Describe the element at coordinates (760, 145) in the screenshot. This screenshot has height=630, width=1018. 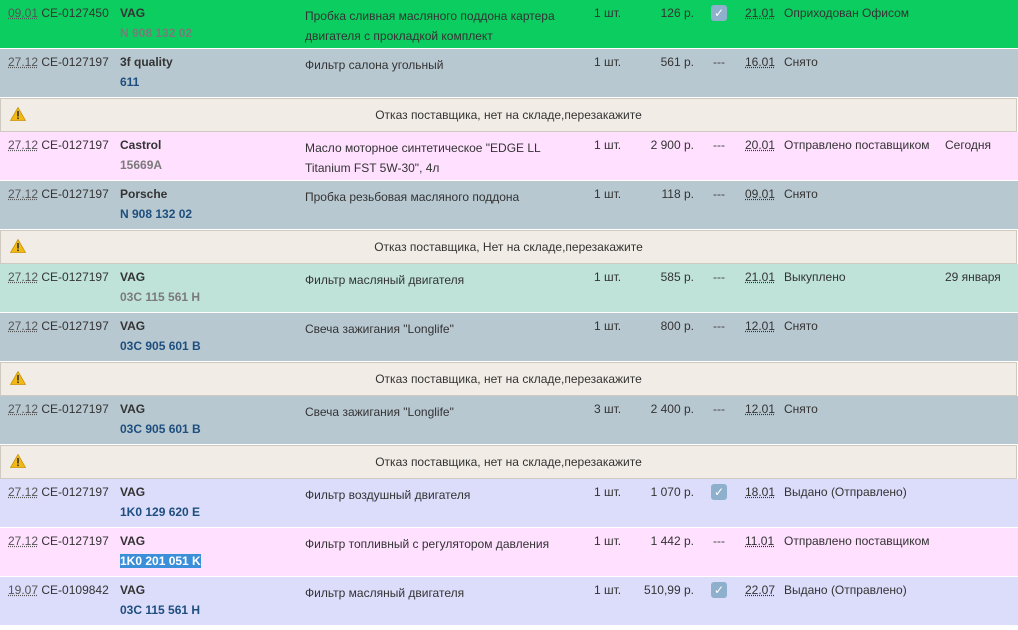
I see `due-date-link: 20.01` at that location.